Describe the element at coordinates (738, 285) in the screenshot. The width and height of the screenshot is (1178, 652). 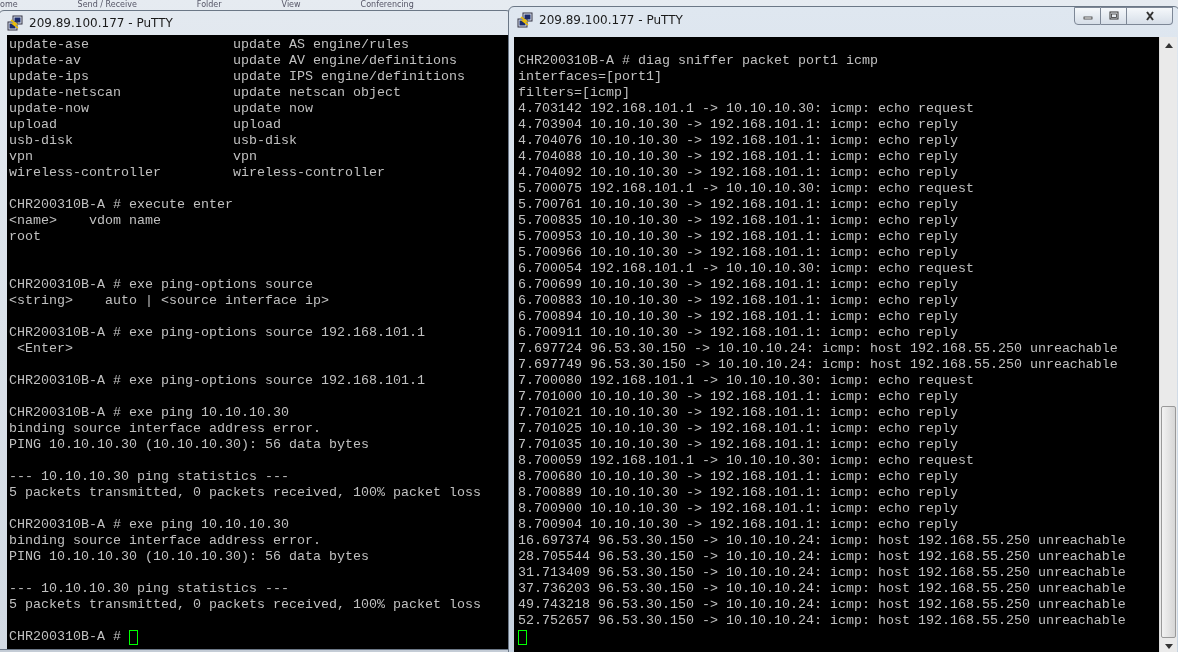
I see `terminal-line: 6.700699 10.10.10.30 -> 192.168.101.1: icmp: echo reply` at that location.